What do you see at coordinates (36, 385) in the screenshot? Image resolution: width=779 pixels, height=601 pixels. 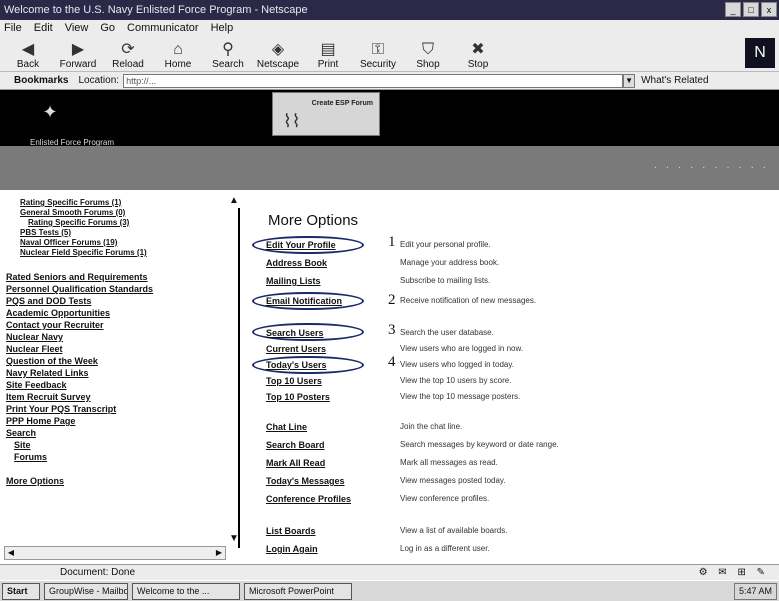 I see `nav-item: Site Feedback` at bounding box center [36, 385].